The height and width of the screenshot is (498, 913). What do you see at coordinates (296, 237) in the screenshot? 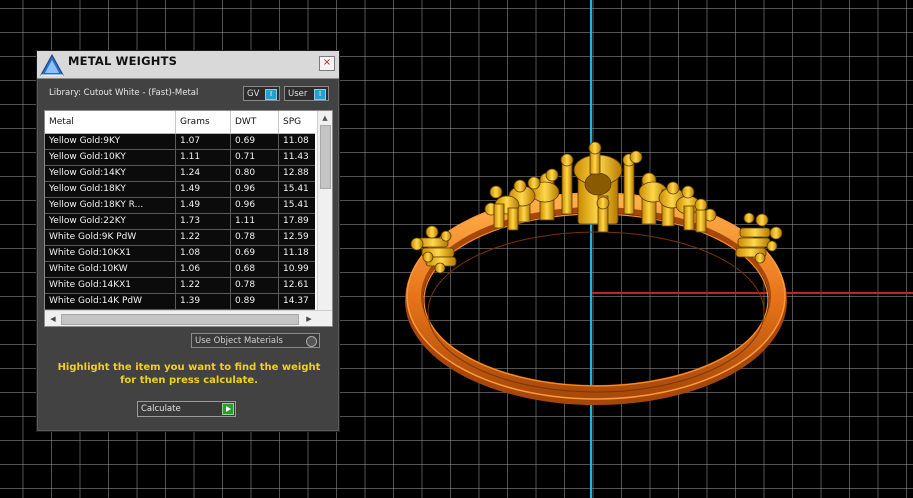
I see `table-cell: 12.59` at bounding box center [296, 237].